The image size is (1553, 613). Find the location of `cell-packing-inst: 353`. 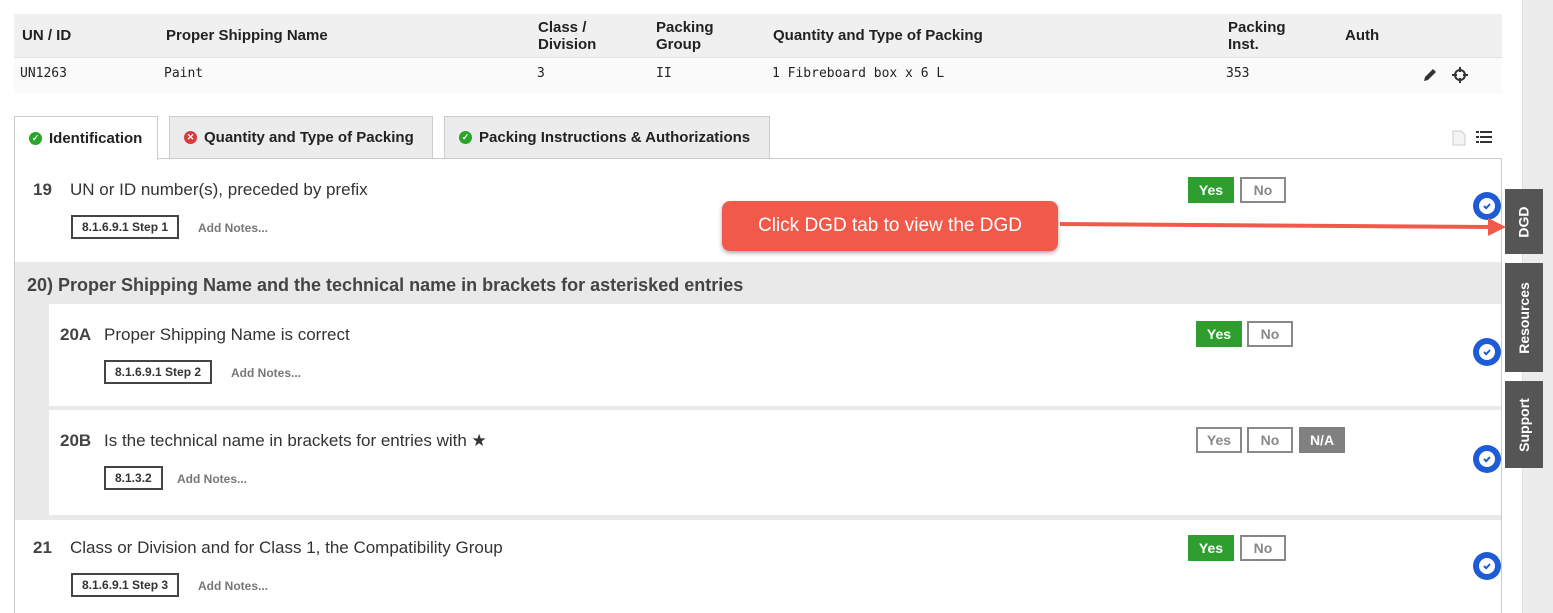

cell-packing-inst: 353 is located at coordinates (1238, 73).